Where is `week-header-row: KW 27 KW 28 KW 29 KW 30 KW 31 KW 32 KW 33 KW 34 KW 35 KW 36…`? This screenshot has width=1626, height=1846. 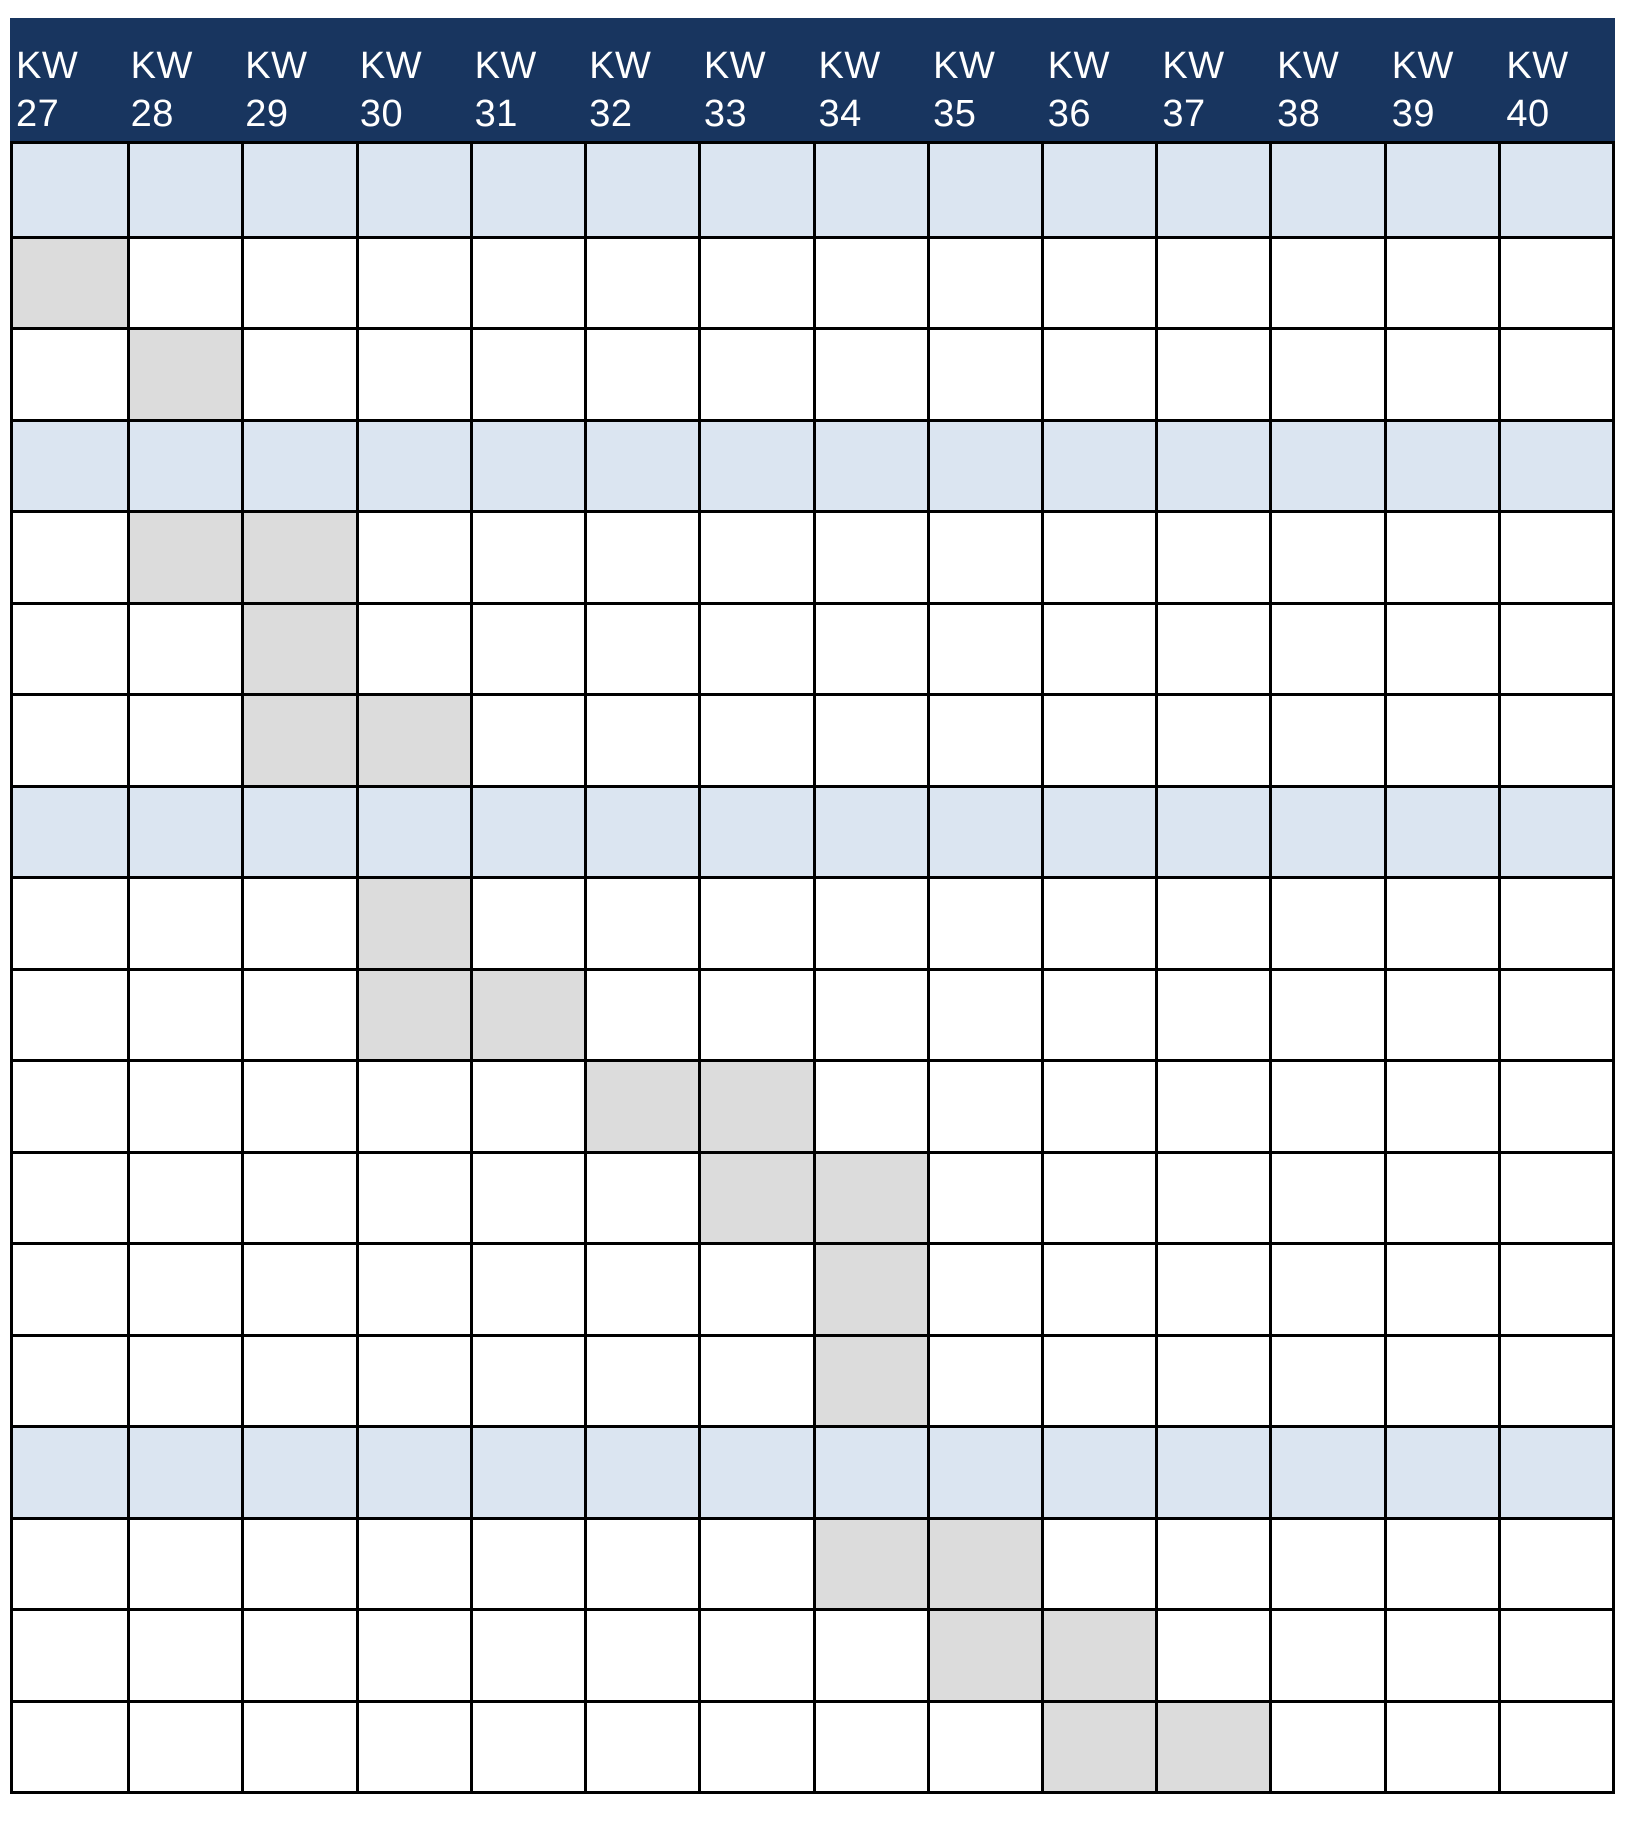
week-header-row: KW 27 KW 28 KW 29 KW 30 KW 31 KW 32 KW 33 KW 34 KW 35 KW 36… is located at coordinates (812, 81).